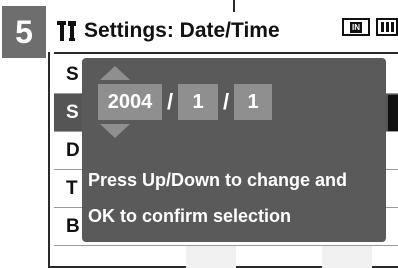  Describe the element at coordinates (198, 102) in the screenshot. I see `month-field: 1` at that location.